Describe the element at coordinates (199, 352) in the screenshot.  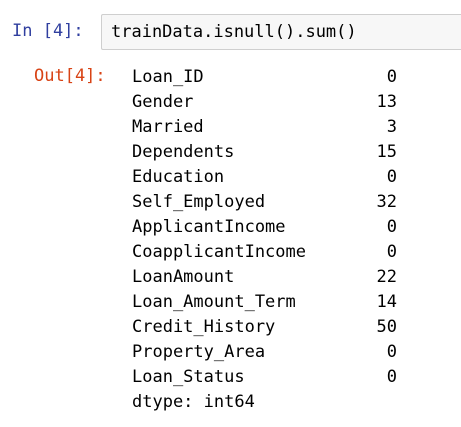
I see `column-name: Property_Area` at that location.